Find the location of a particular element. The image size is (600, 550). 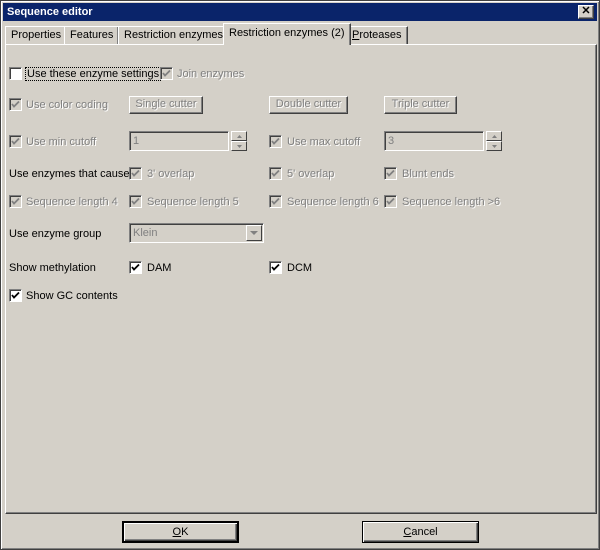

blunt-checkbox is located at coordinates (390, 173).